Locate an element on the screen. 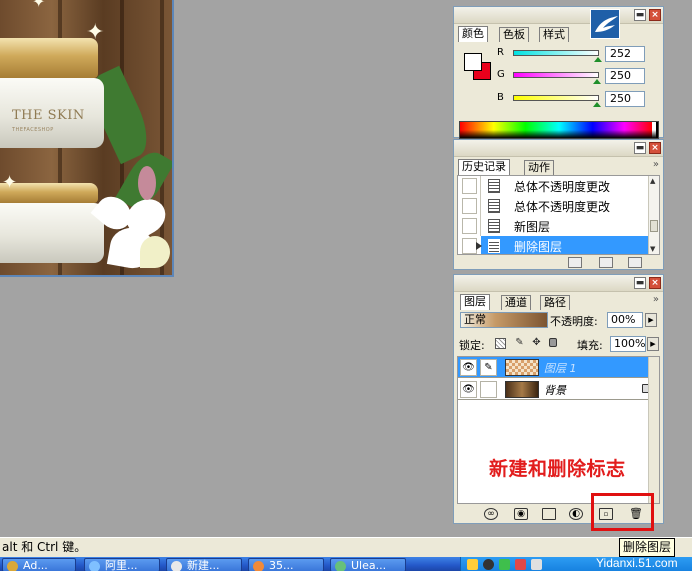 The width and height of the screenshot is (692, 571). adjustment-layer-icon: ◐ is located at coordinates (576, 514).